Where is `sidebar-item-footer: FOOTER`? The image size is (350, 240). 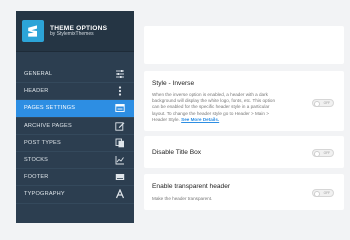 sidebar-item-footer: FOOTER is located at coordinates (75, 178).